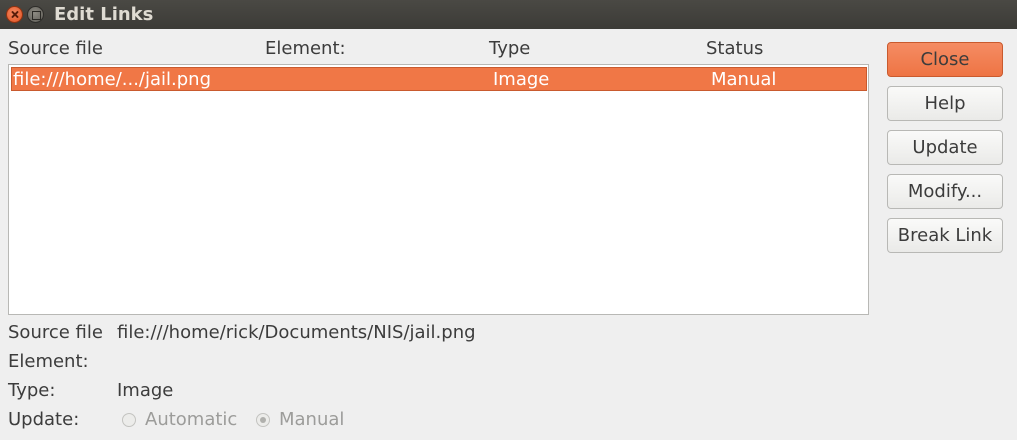 The width and height of the screenshot is (1017, 440). I want to click on close-button: Close, so click(945, 59).